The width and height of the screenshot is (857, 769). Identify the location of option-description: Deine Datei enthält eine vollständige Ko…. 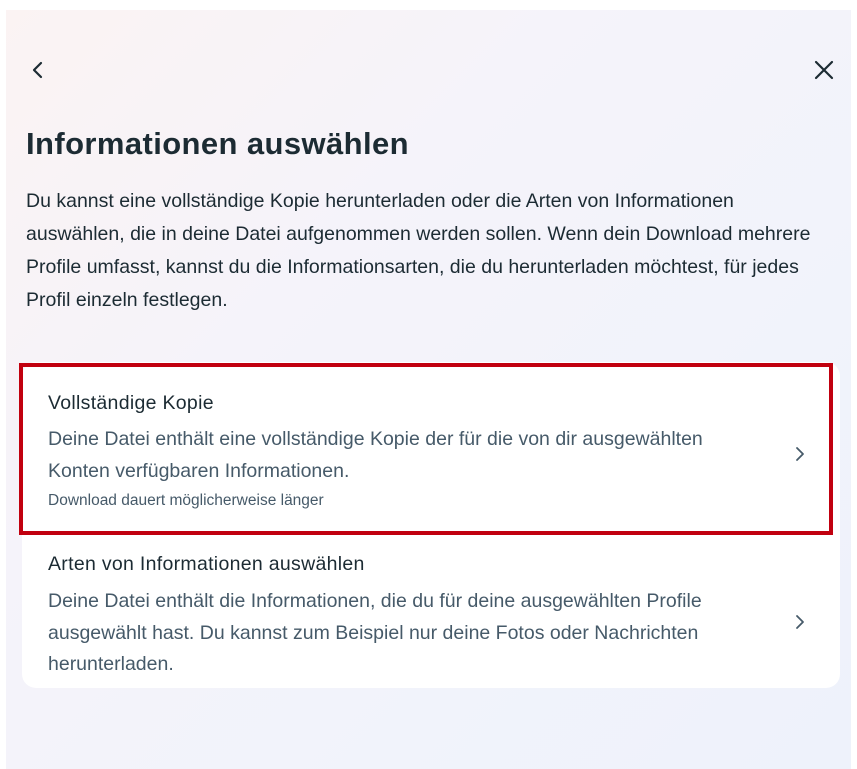
(375, 455).